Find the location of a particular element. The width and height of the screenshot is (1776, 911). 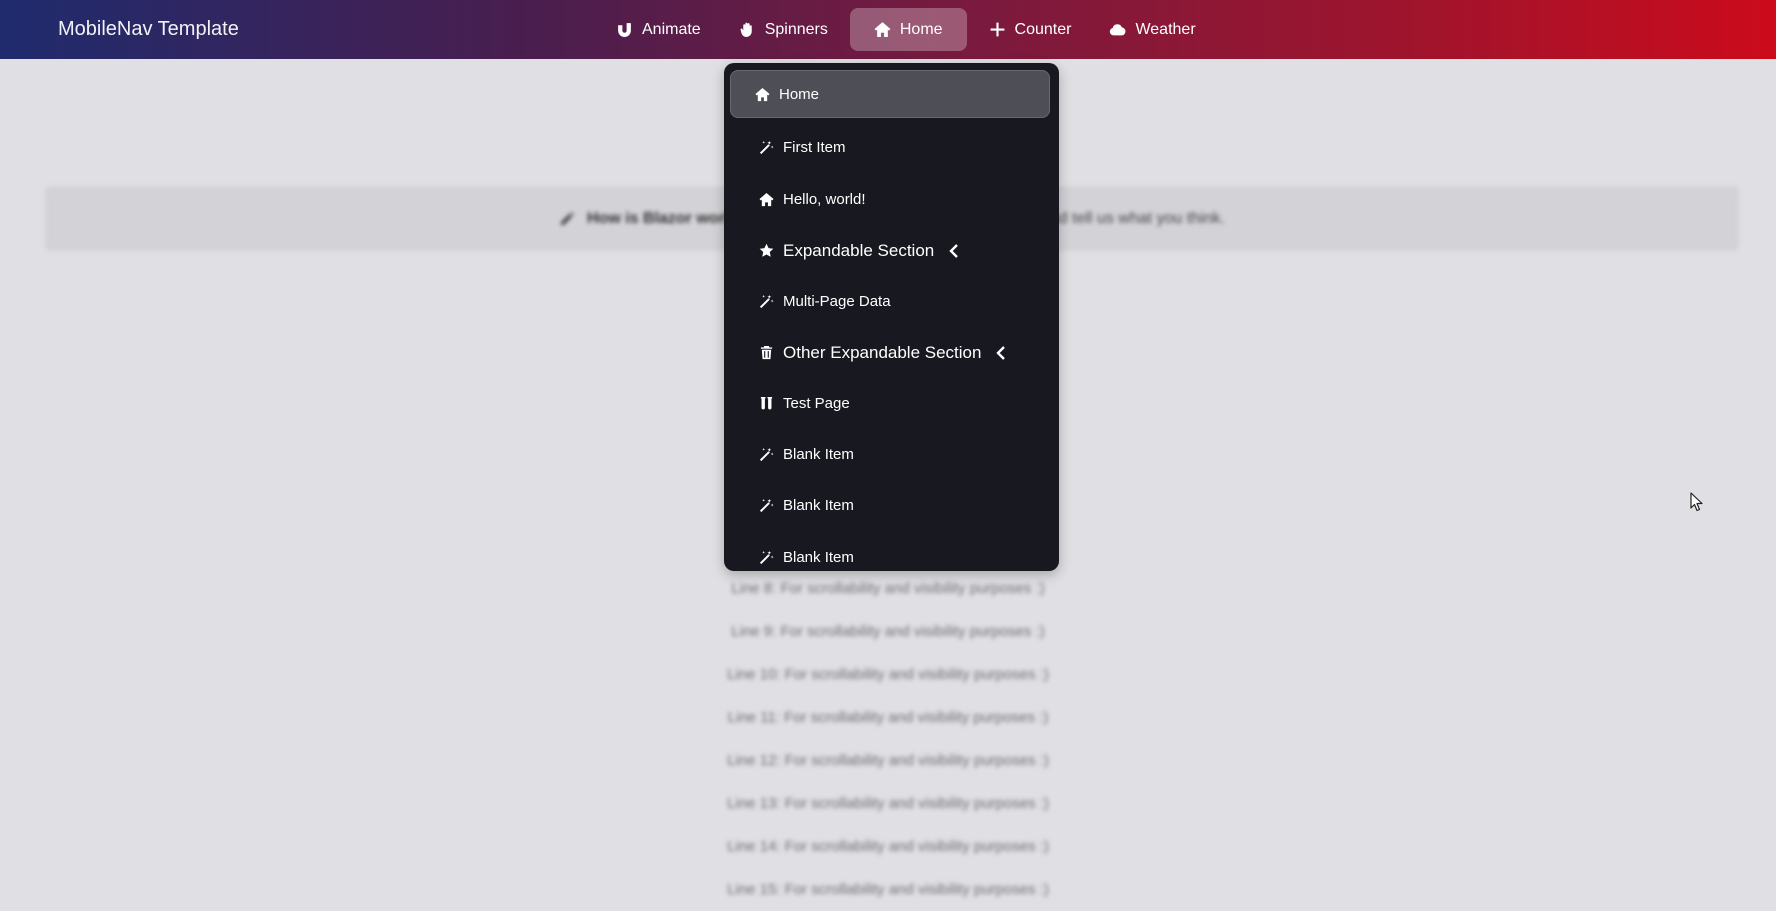

magnet-icon is located at coordinates (624, 30).